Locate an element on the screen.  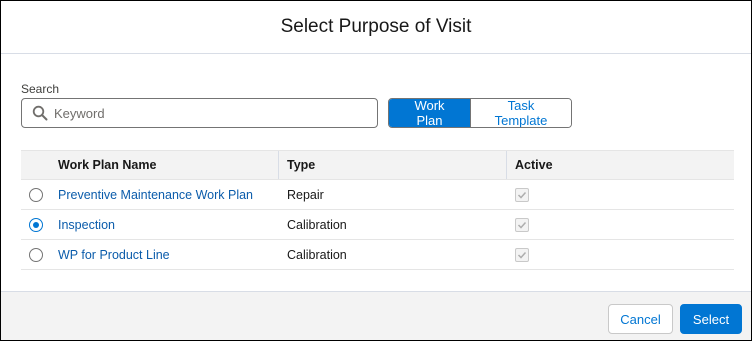
column-header-name: Work Plan Name is located at coordinates (164, 165).